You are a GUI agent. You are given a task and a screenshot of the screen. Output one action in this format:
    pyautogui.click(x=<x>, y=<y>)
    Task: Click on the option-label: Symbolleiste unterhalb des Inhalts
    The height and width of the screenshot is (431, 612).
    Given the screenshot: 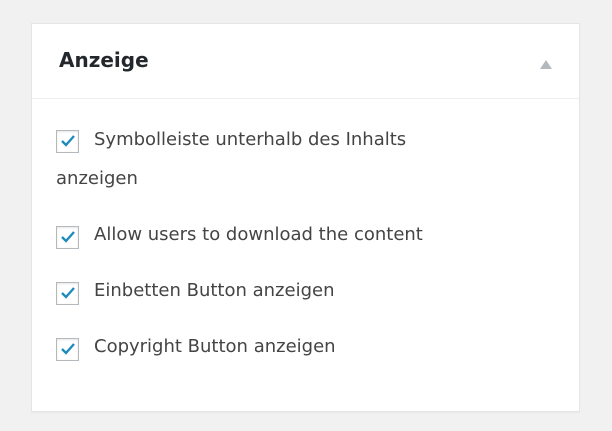 What is the action you would take?
    pyautogui.click(x=250, y=139)
    